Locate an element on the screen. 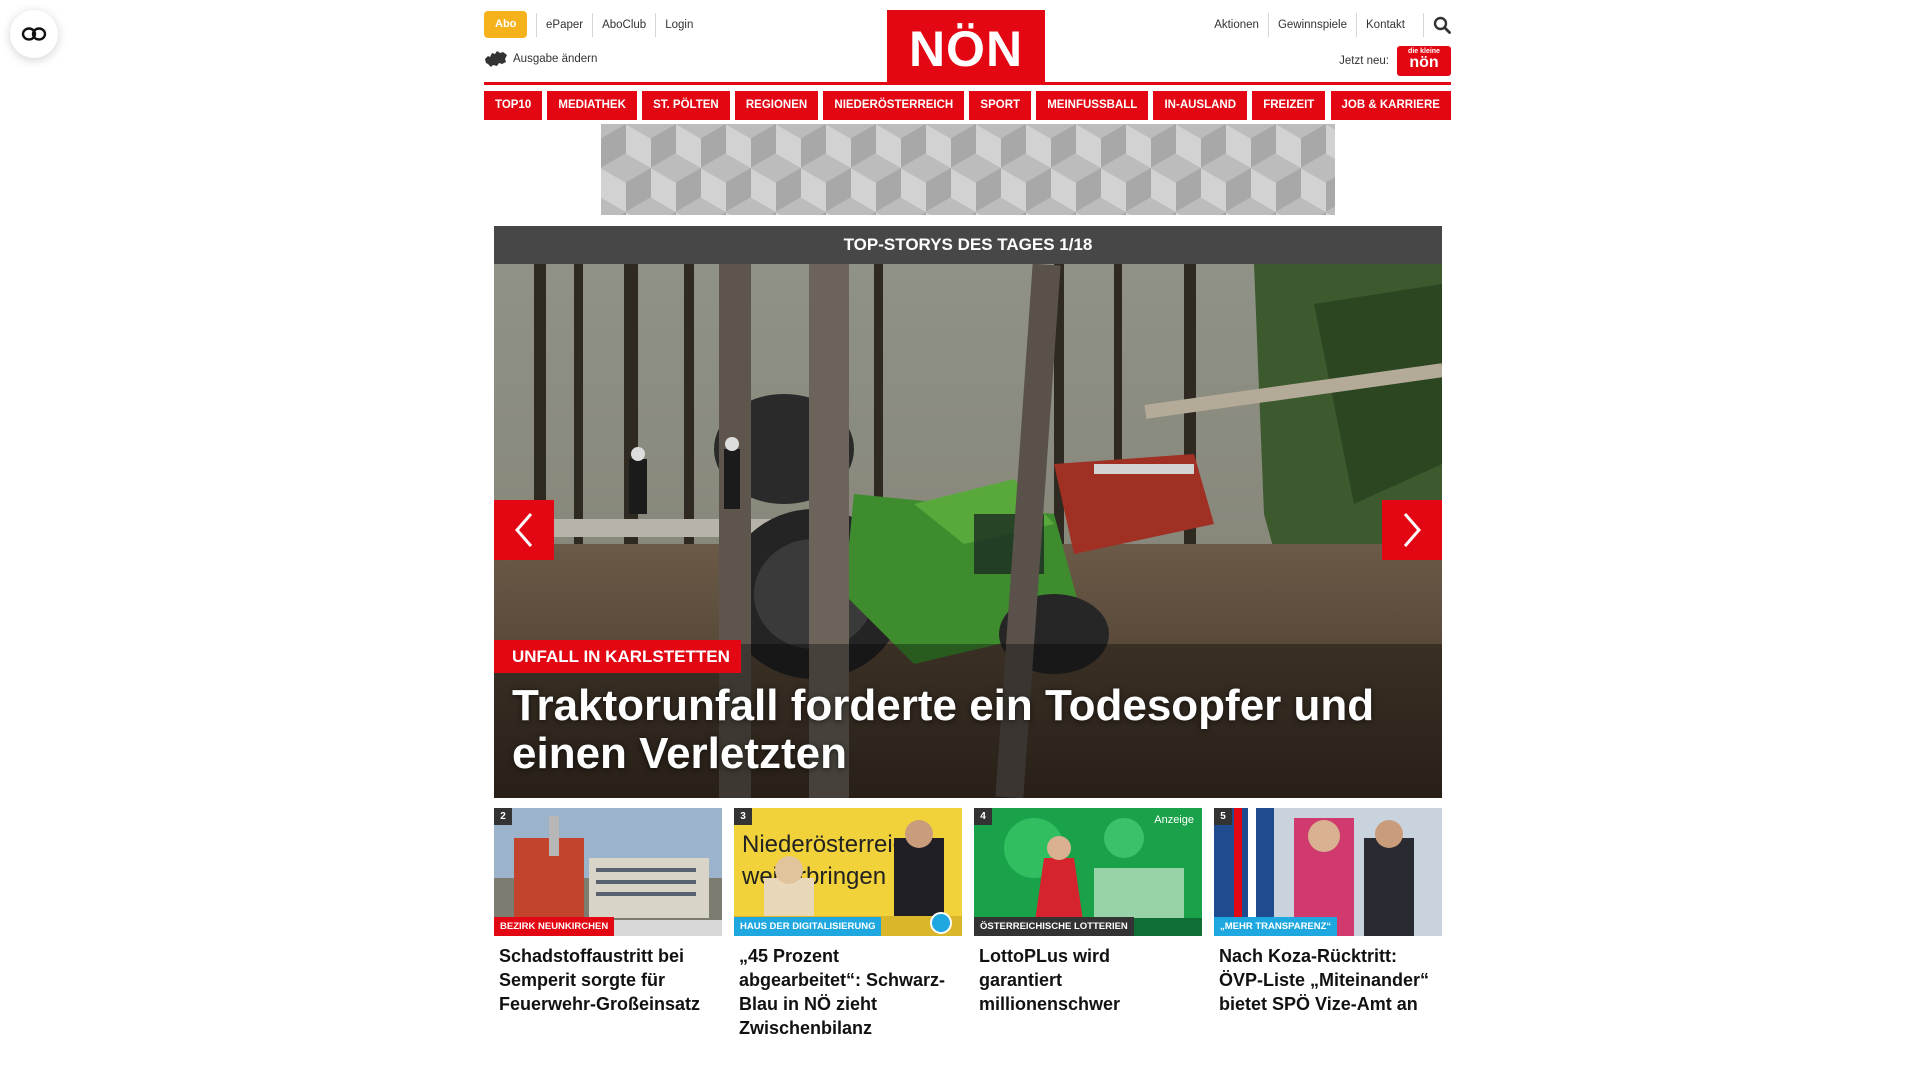  slider-prev-button is located at coordinates (524, 530).